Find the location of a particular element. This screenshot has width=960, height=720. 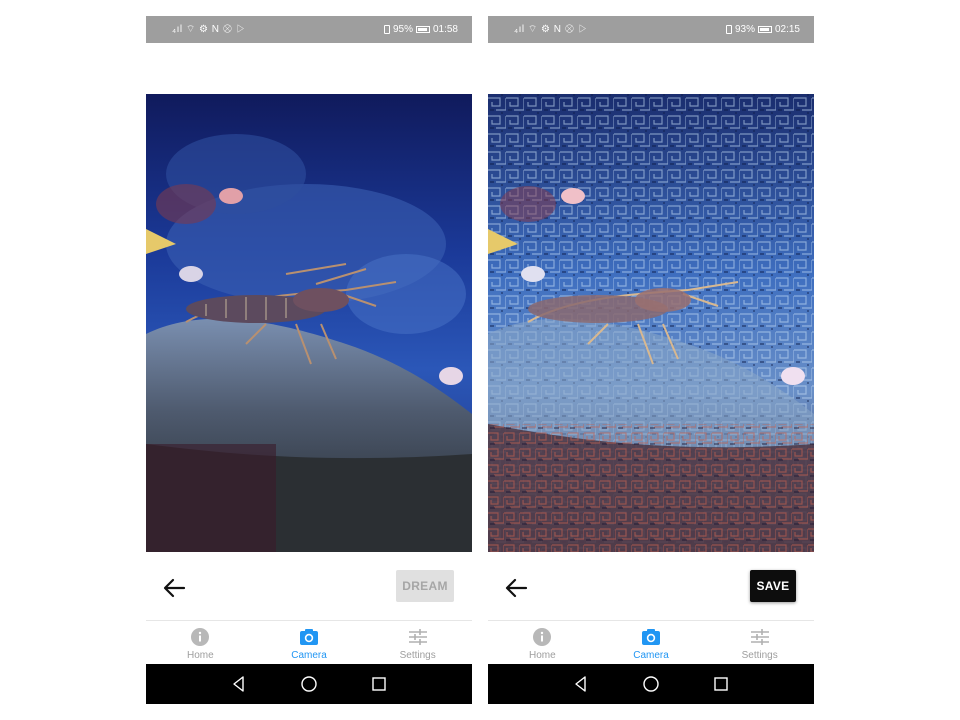

save-button: SAVE is located at coordinates (773, 586).